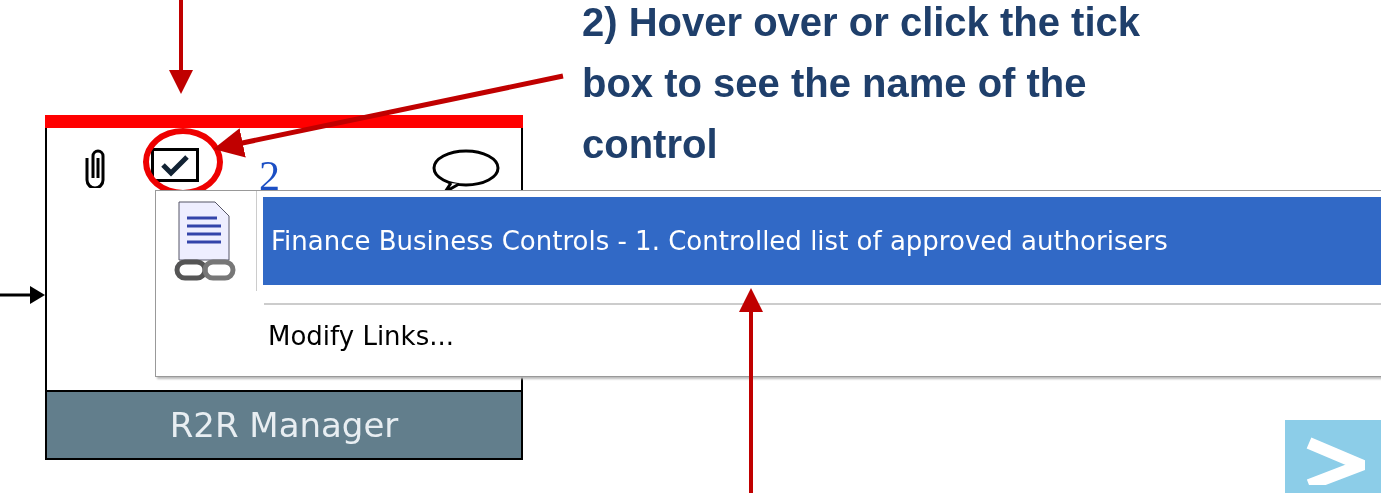 The width and height of the screenshot is (1381, 493). I want to click on count-label: 2, so click(269, 176).